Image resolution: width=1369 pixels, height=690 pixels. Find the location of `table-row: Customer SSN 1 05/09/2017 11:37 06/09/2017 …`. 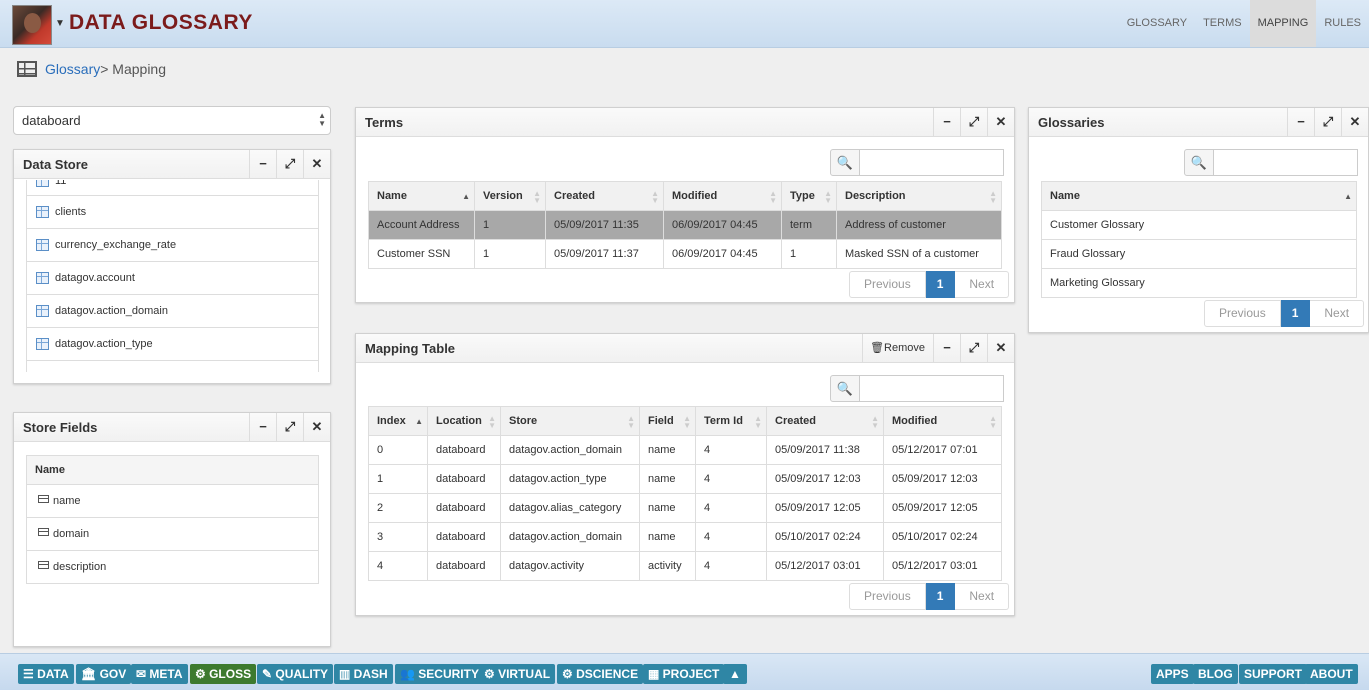

table-row: Customer SSN 1 05/09/2017 11:37 06/09/2017 … is located at coordinates (685, 254).